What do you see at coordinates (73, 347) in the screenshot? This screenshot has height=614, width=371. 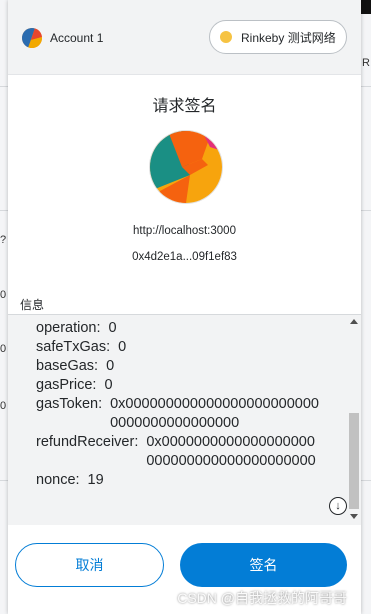 I see `field-key: safeTxGas:` at bounding box center [73, 347].